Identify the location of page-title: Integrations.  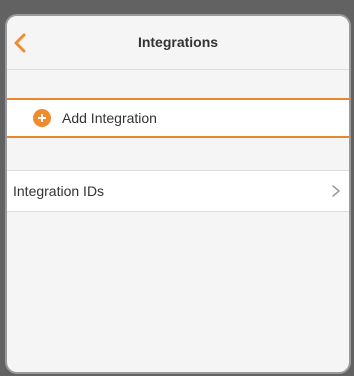
(178, 42).